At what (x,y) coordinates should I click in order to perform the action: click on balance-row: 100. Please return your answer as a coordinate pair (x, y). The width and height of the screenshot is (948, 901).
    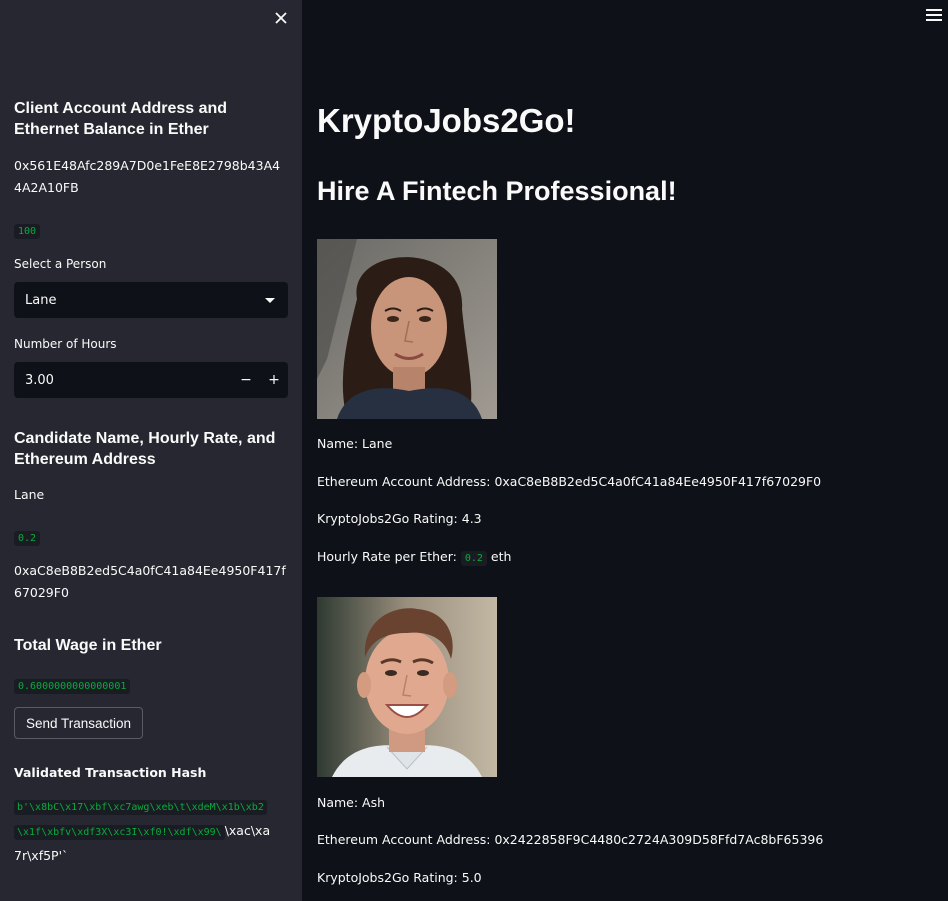
    Looking at the image, I should click on (27, 229).